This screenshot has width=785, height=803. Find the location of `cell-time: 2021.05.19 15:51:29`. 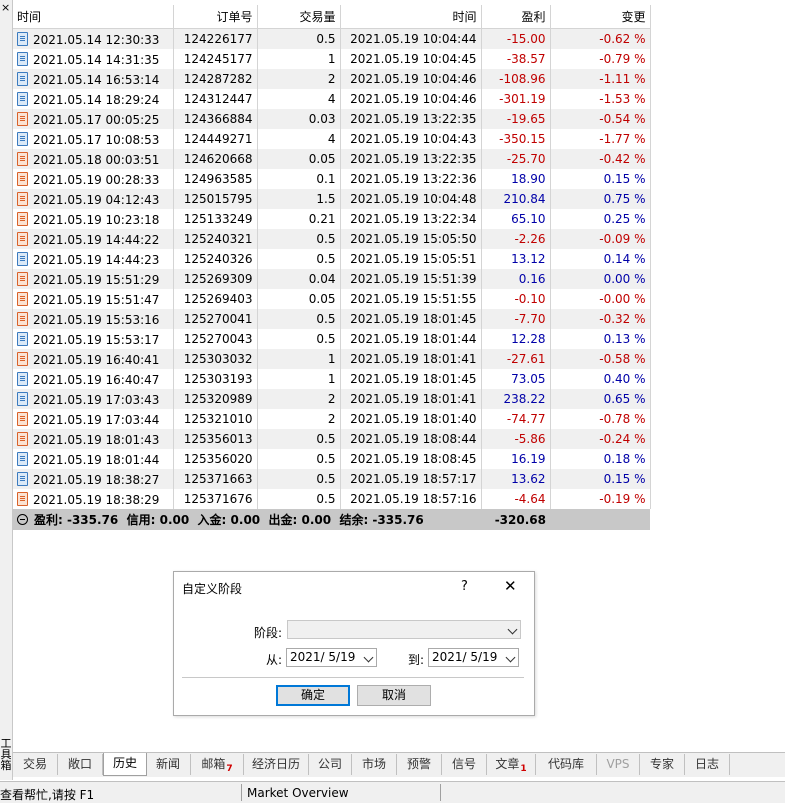

cell-time: 2021.05.19 15:51:29 is located at coordinates (93, 279).